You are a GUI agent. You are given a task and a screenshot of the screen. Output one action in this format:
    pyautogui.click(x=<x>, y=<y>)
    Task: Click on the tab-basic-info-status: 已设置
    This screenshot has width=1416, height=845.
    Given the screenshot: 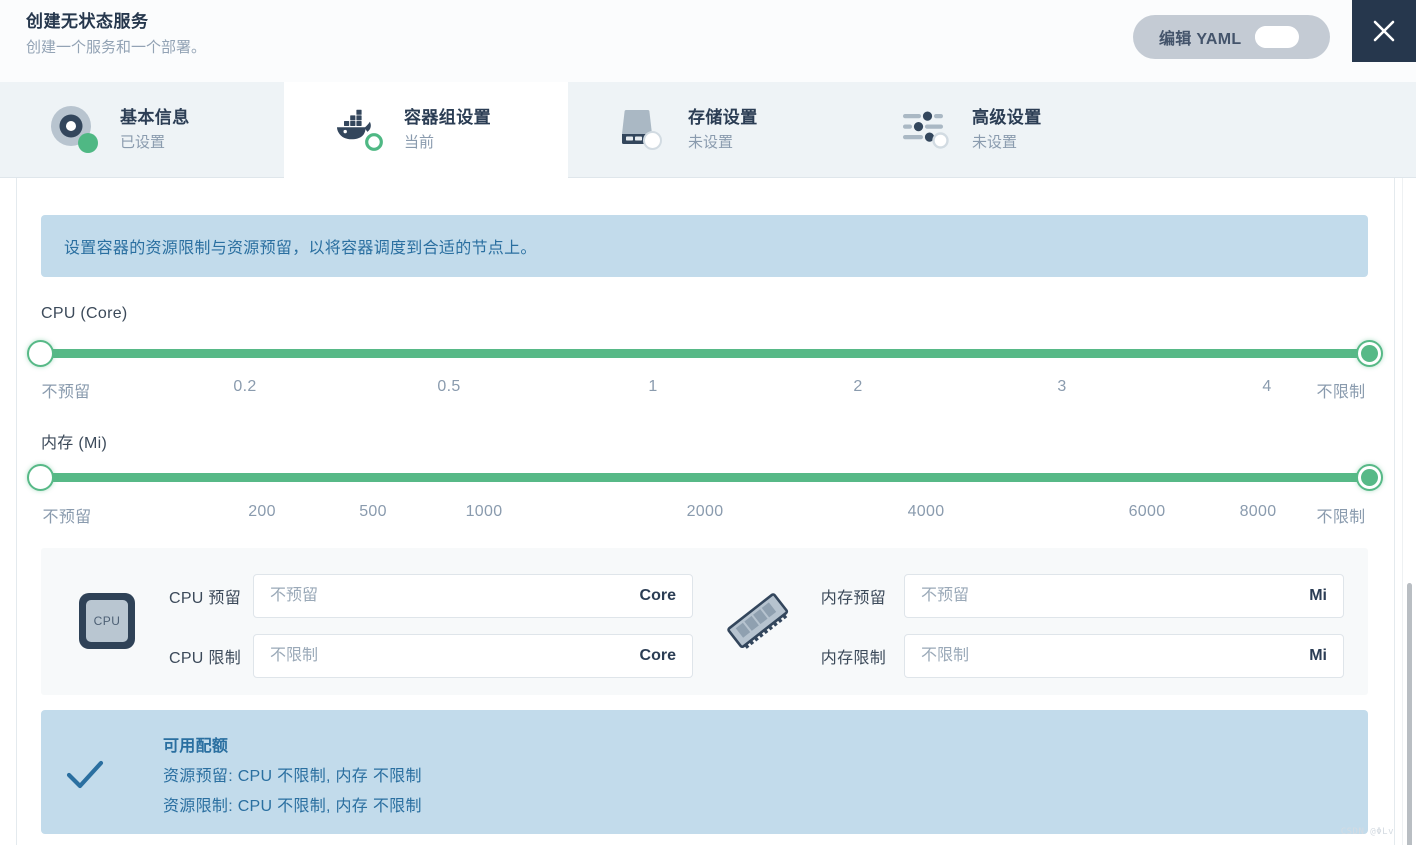 What is the action you would take?
    pyautogui.click(x=143, y=142)
    